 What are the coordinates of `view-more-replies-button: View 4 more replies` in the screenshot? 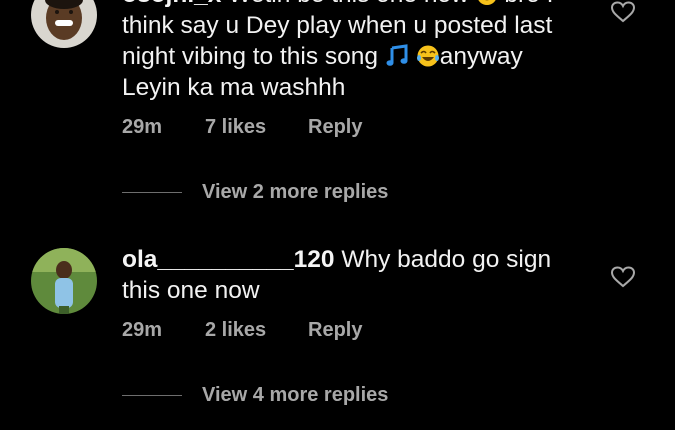 It's located at (255, 395).